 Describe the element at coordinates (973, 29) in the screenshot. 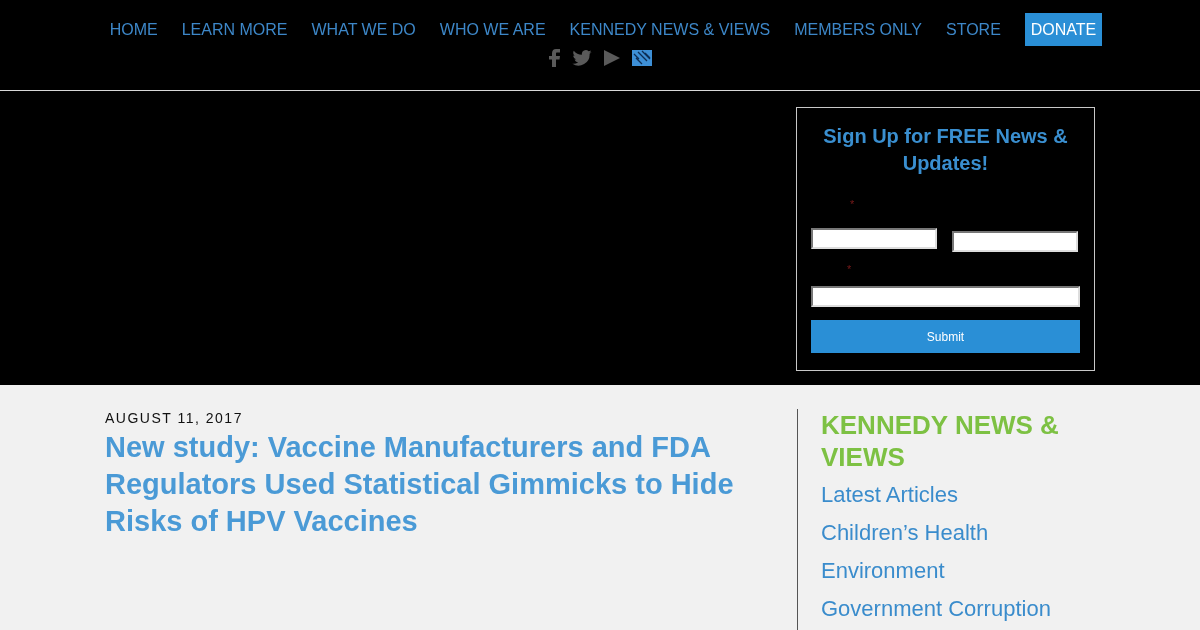

I see `nav-link: STORE` at that location.